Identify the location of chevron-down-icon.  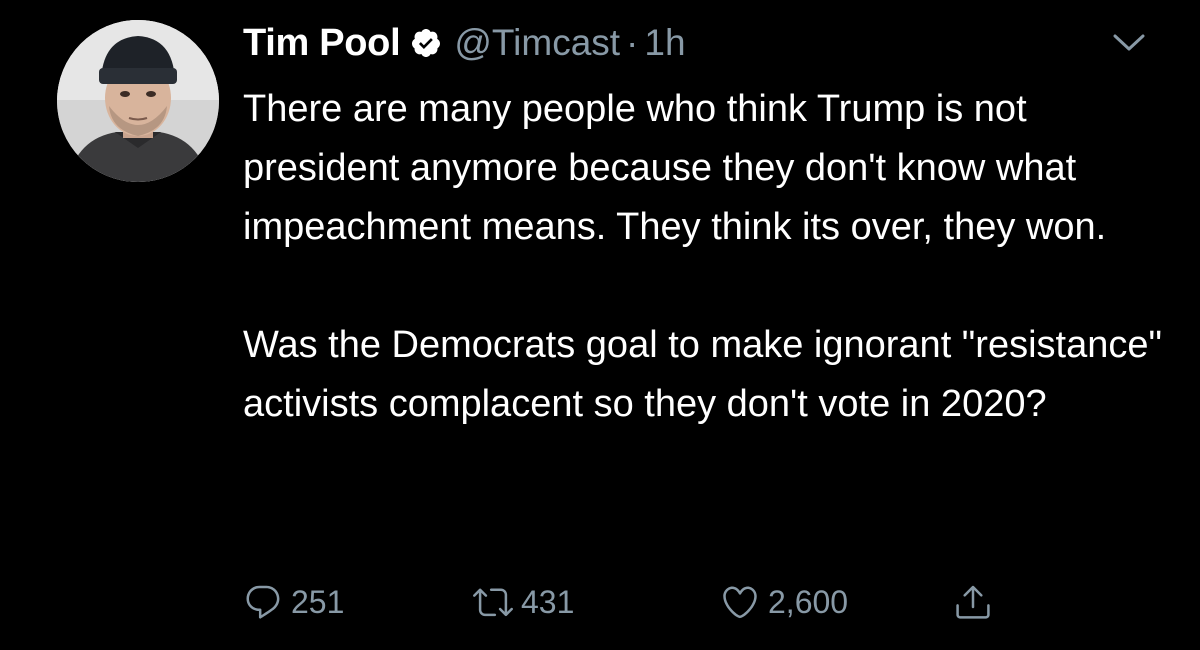
(1129, 42).